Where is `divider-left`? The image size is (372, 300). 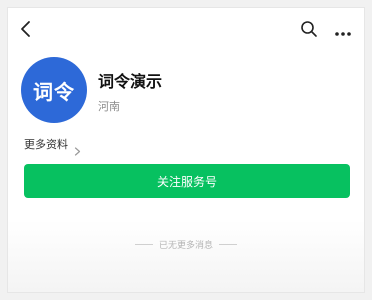
divider-left is located at coordinates (143, 244).